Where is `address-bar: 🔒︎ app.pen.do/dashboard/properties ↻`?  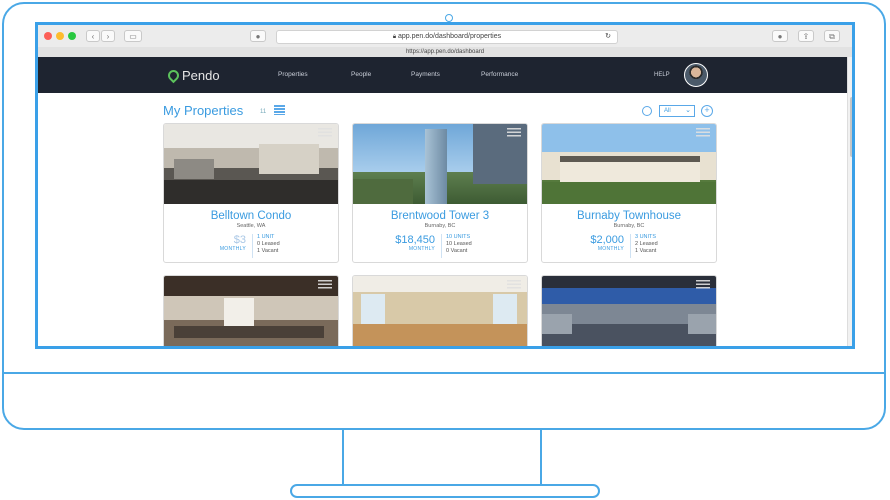 address-bar: 🔒︎ app.pen.do/dashboard/properties ↻ is located at coordinates (447, 37).